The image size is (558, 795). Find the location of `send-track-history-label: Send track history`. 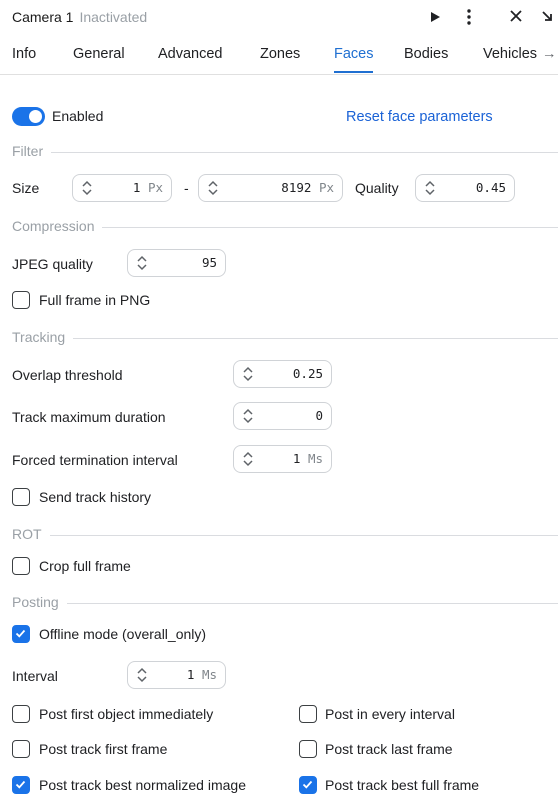

send-track-history-label: Send track history is located at coordinates (95, 497).